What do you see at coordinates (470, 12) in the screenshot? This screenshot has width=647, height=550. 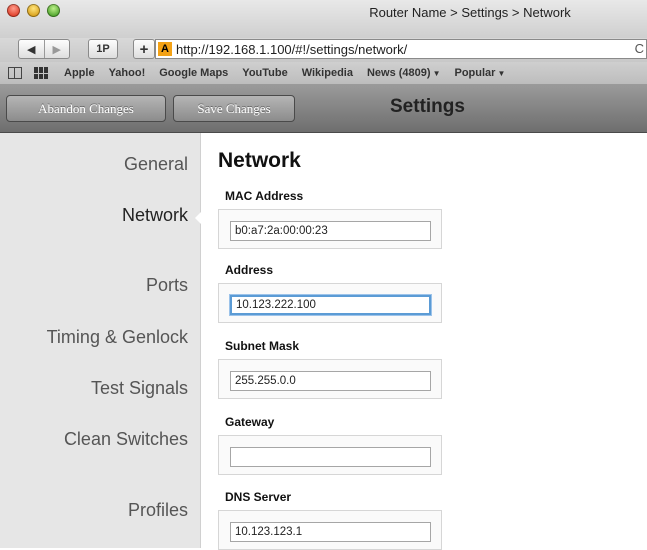 I see `window-title: Router Name > Settings > Network` at bounding box center [470, 12].